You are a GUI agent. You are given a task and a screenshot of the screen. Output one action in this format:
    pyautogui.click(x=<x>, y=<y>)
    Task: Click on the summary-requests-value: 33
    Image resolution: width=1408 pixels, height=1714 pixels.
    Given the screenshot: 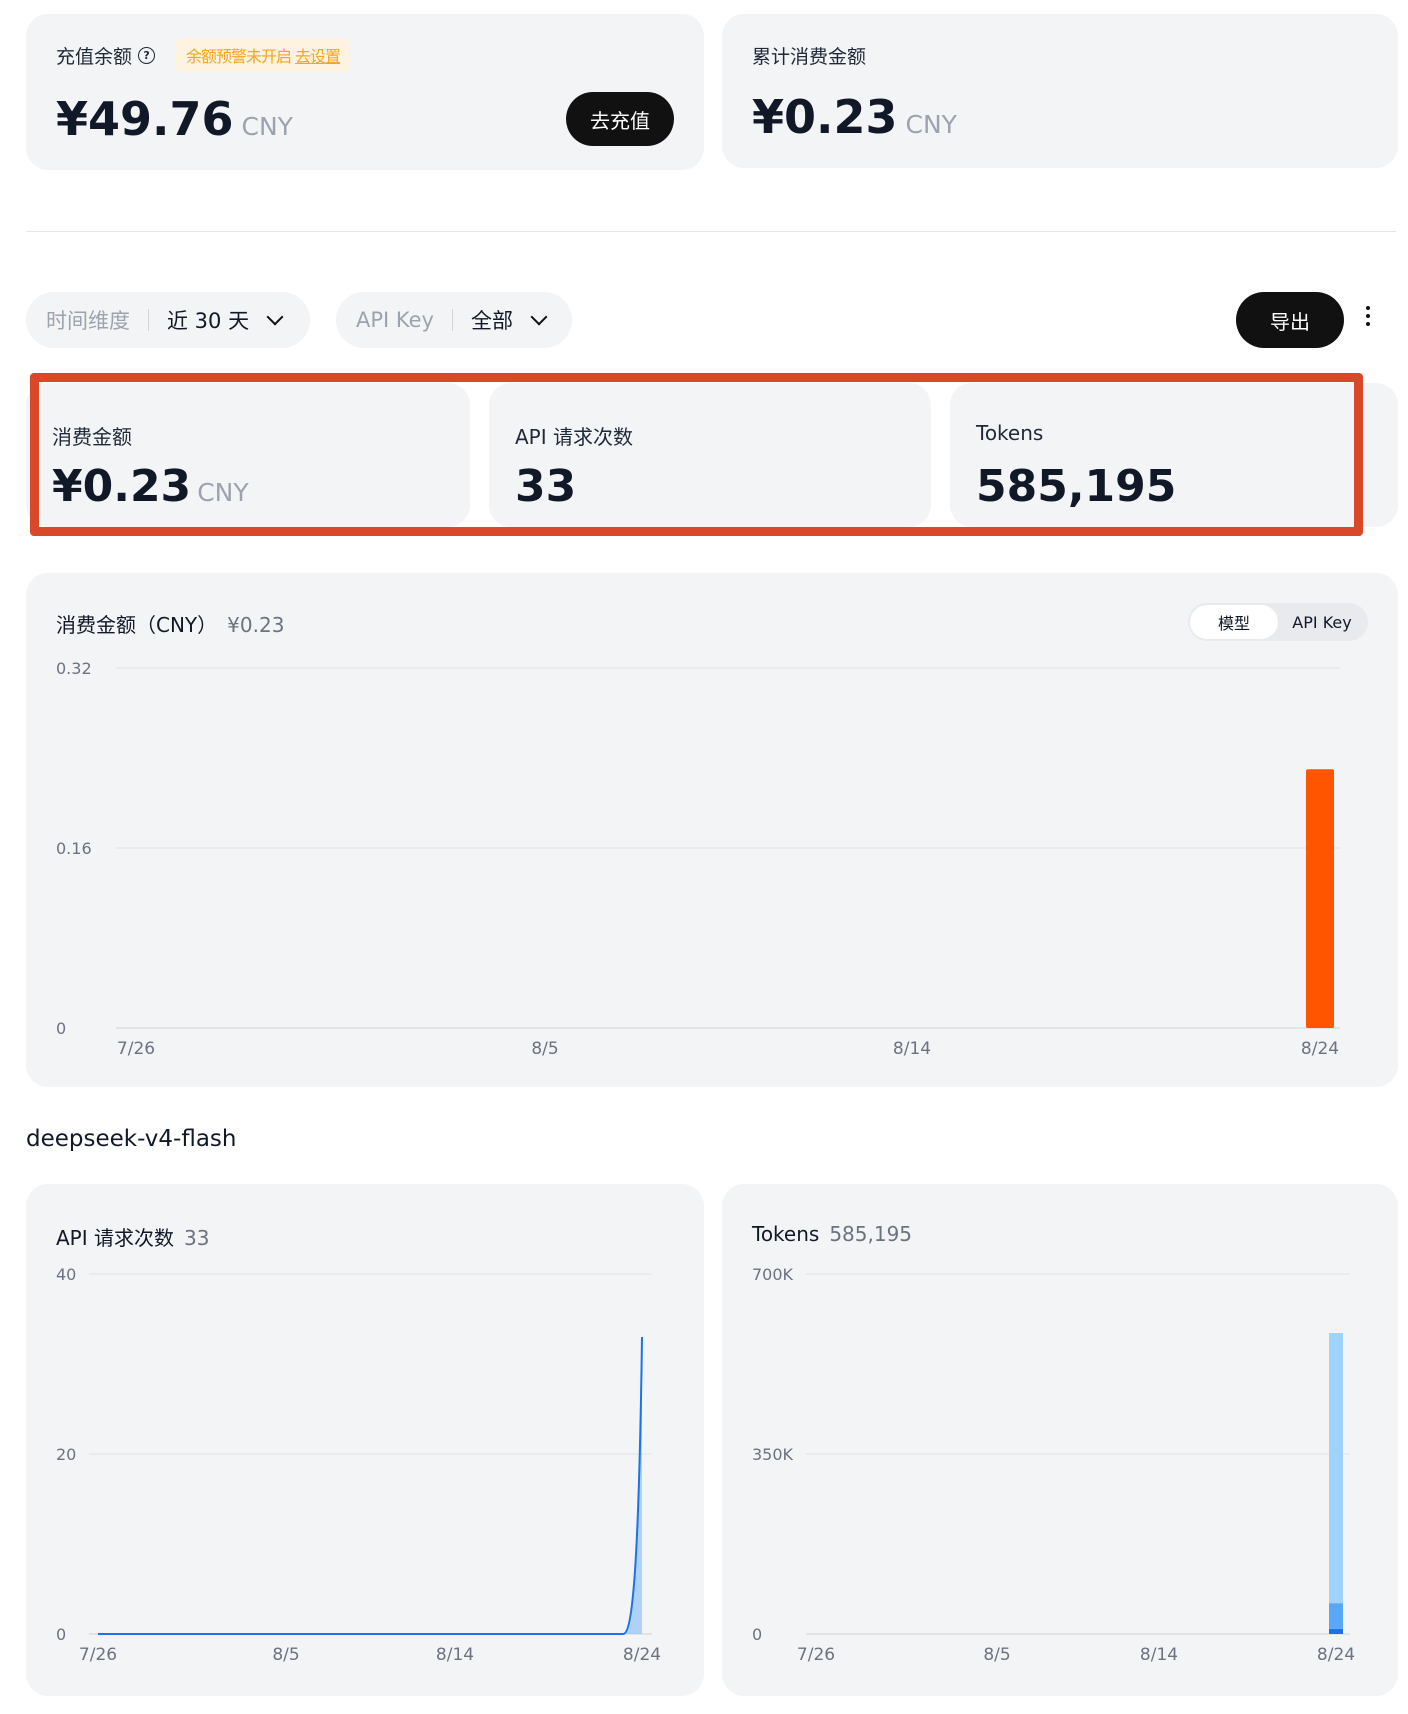 What is the action you would take?
    pyautogui.click(x=546, y=486)
    